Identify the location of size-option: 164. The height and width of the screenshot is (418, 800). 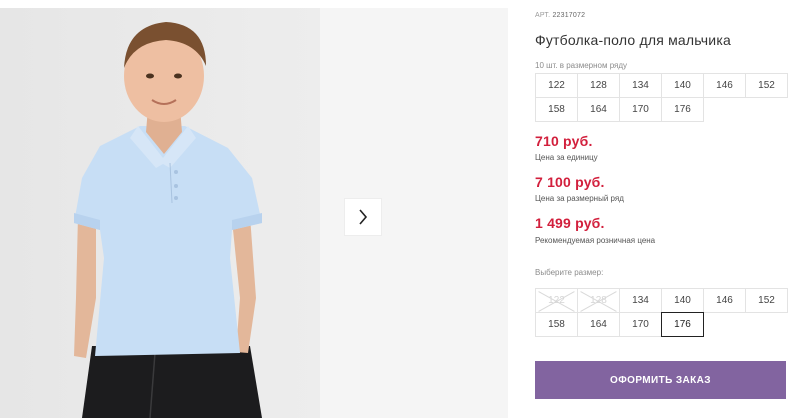
(598, 324).